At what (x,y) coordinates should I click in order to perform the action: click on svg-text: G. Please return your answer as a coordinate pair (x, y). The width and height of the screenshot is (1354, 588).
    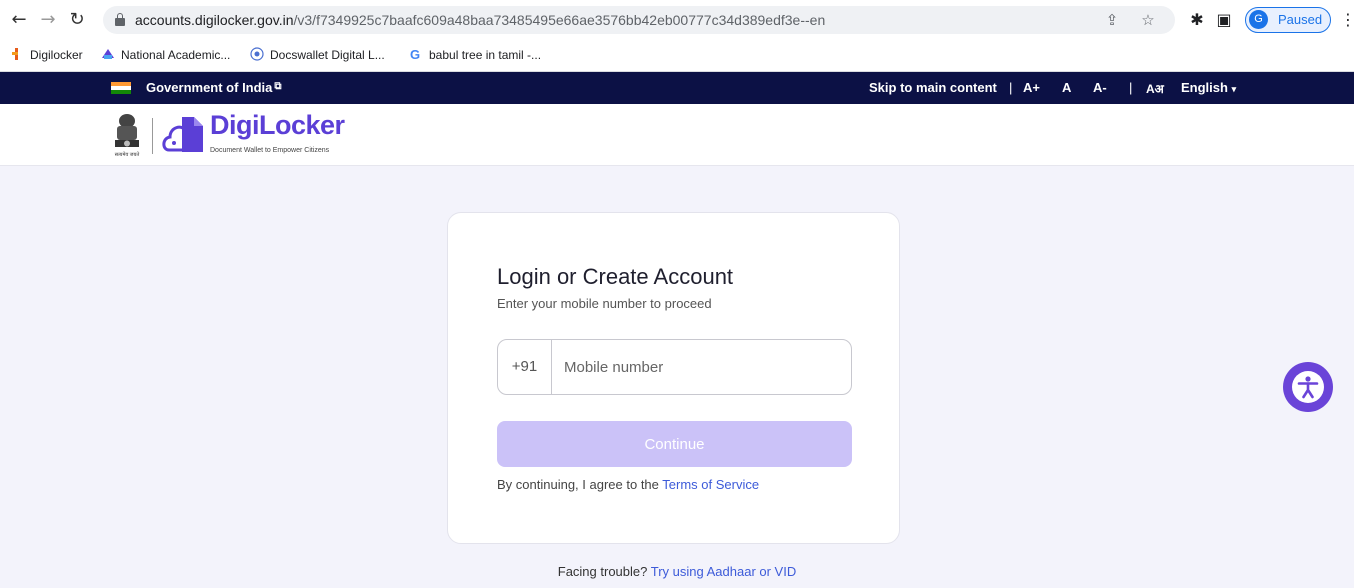
    Looking at the image, I should click on (415, 54).